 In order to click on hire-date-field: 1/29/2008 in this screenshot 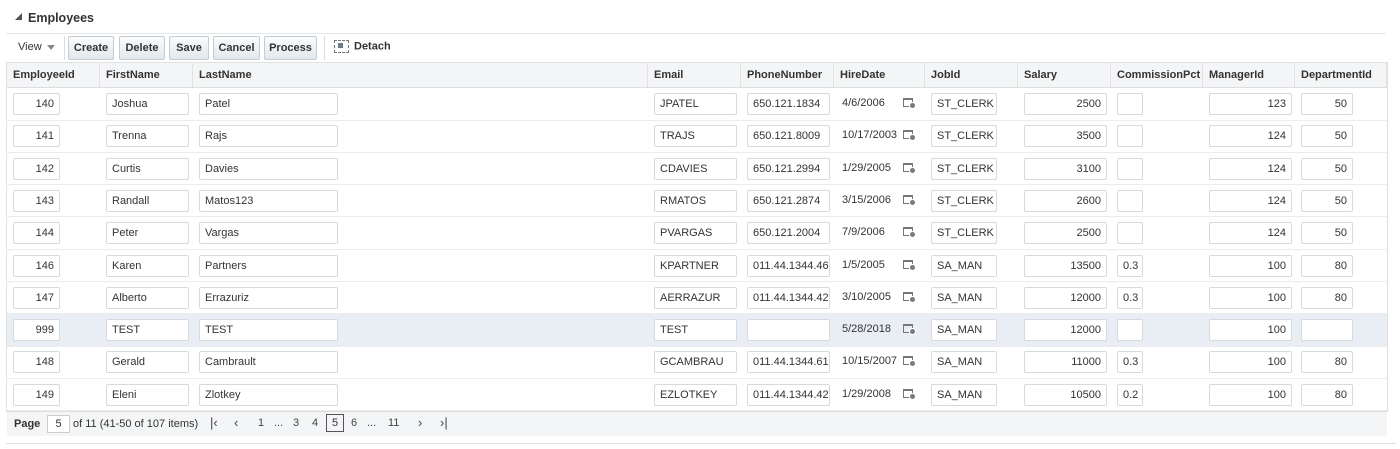, I will do `click(871, 395)`.